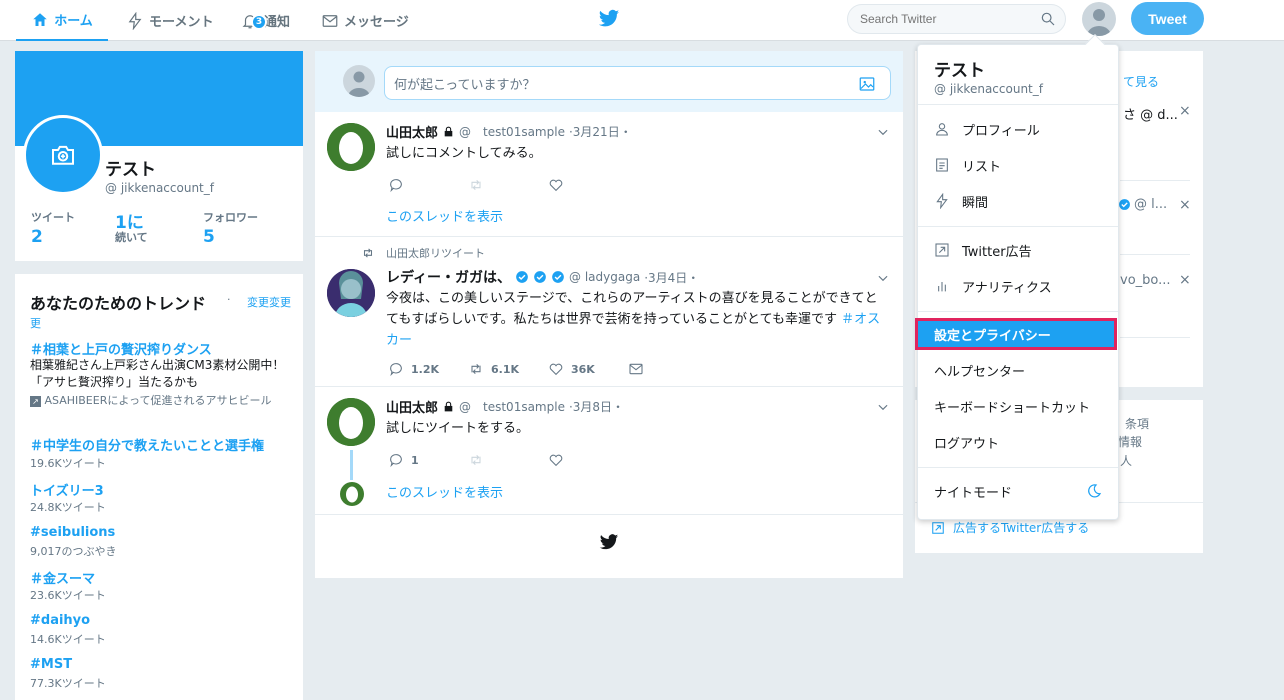 The width and height of the screenshot is (1284, 700). What do you see at coordinates (51, 664) in the screenshot?
I see `trend-item-6-tag: #MST` at bounding box center [51, 664].